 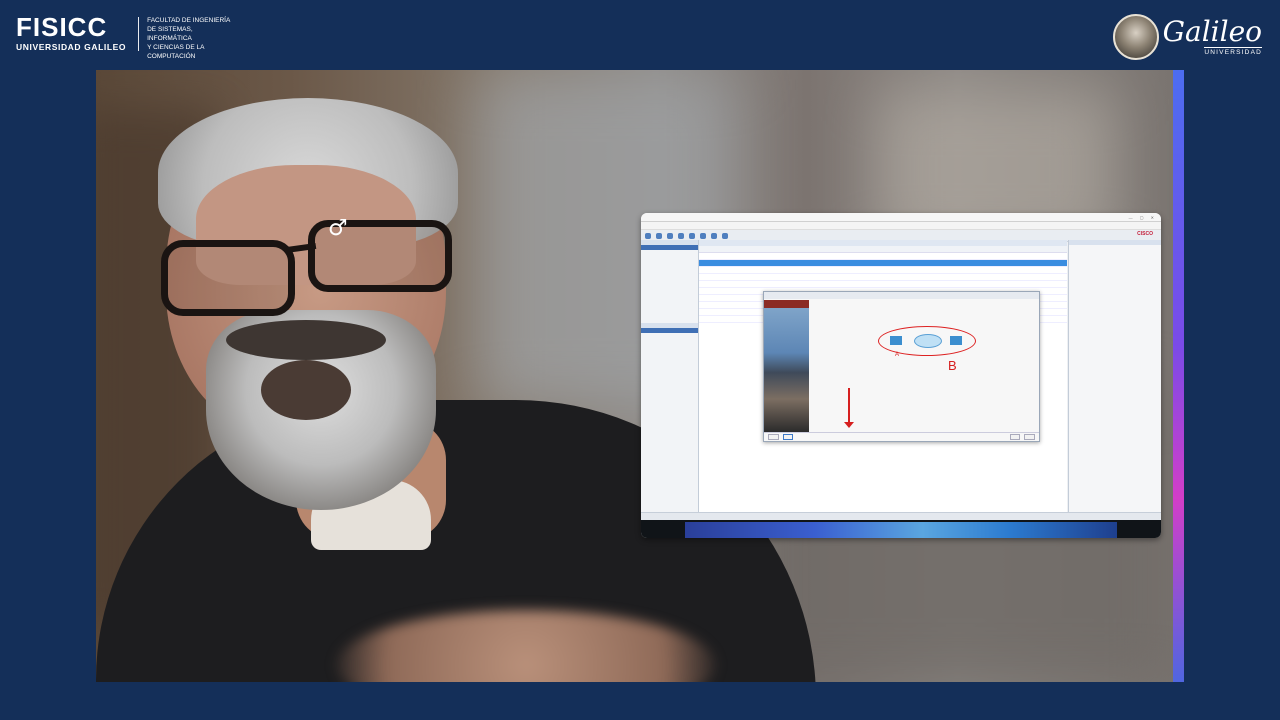 I want to click on app-menu-bar, so click(x=901, y=226).